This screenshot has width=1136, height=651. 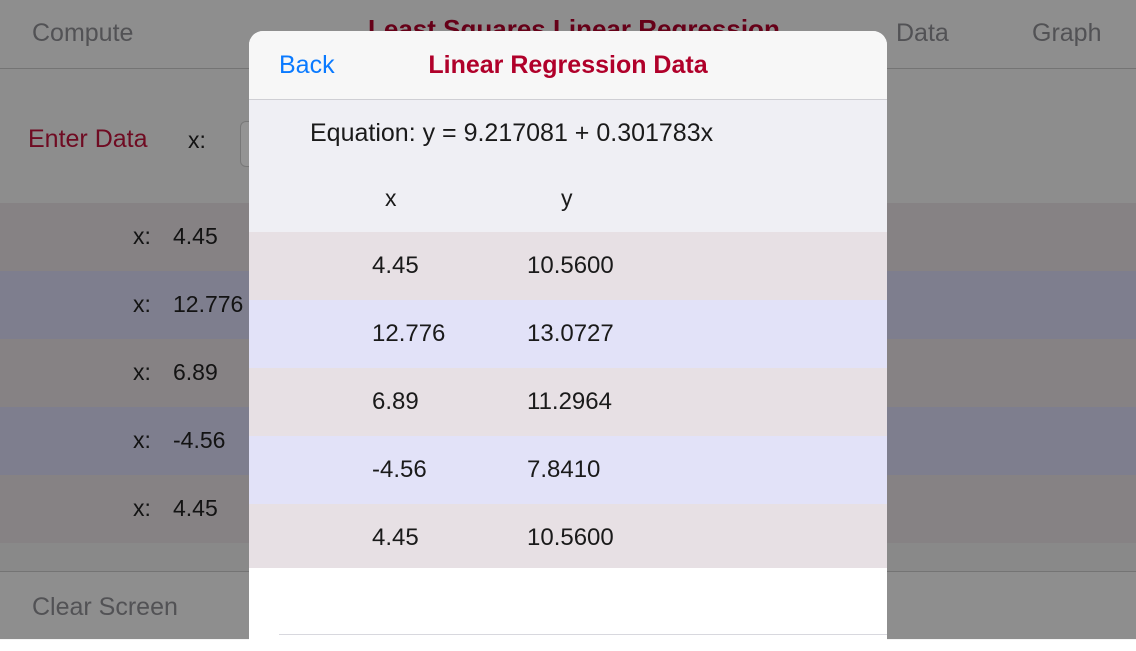 I want to click on sheet-title: Linear Regression Data, so click(x=568, y=65).